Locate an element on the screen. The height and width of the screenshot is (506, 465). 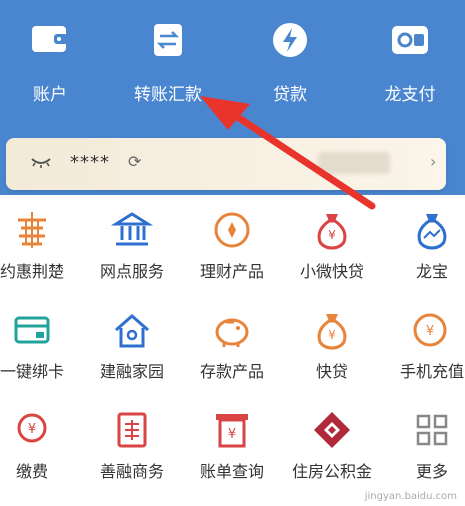
money-bag-icon: ¥ is located at coordinates (332, 230).